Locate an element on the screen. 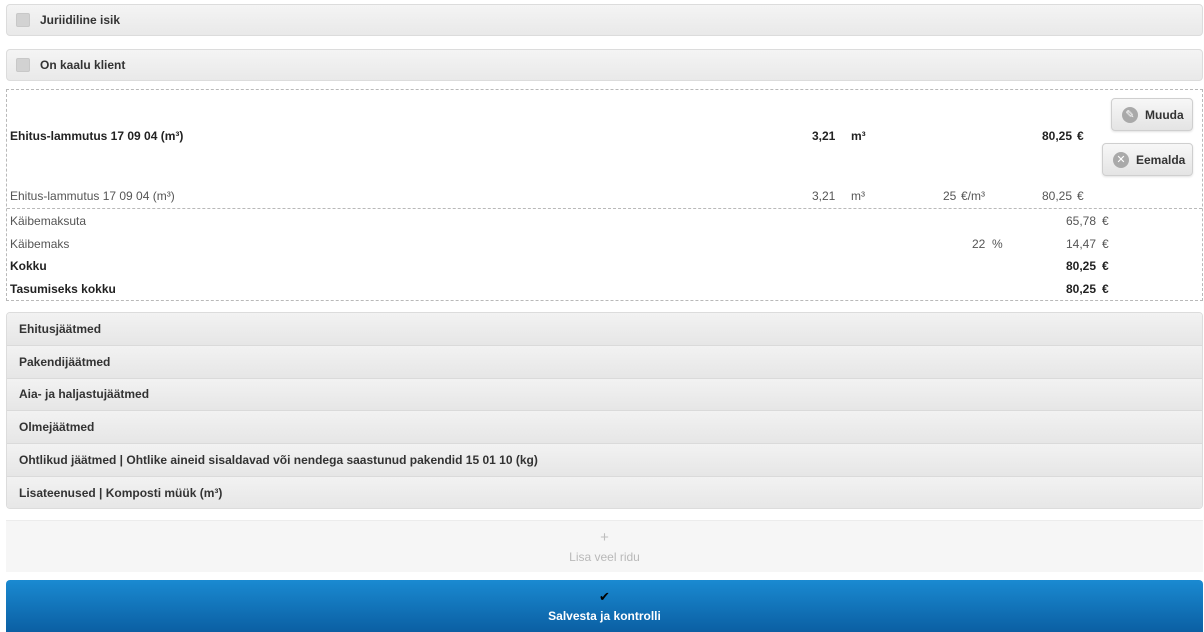  muuda-button: ✎ Muuda is located at coordinates (1152, 114).